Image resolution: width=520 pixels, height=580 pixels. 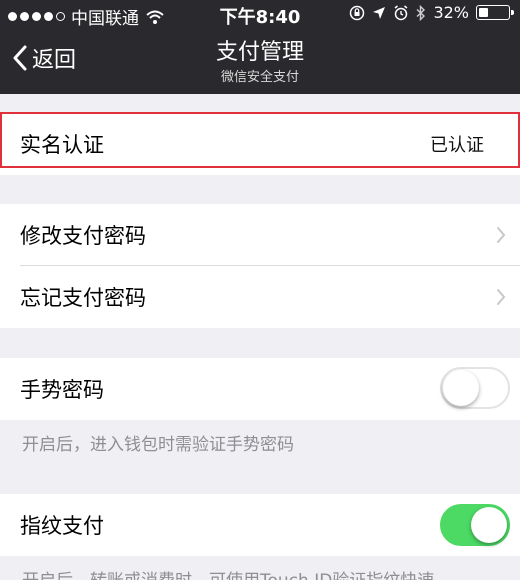 I want to click on fingerprint-pay-label: 指纹支付, so click(x=62, y=526).